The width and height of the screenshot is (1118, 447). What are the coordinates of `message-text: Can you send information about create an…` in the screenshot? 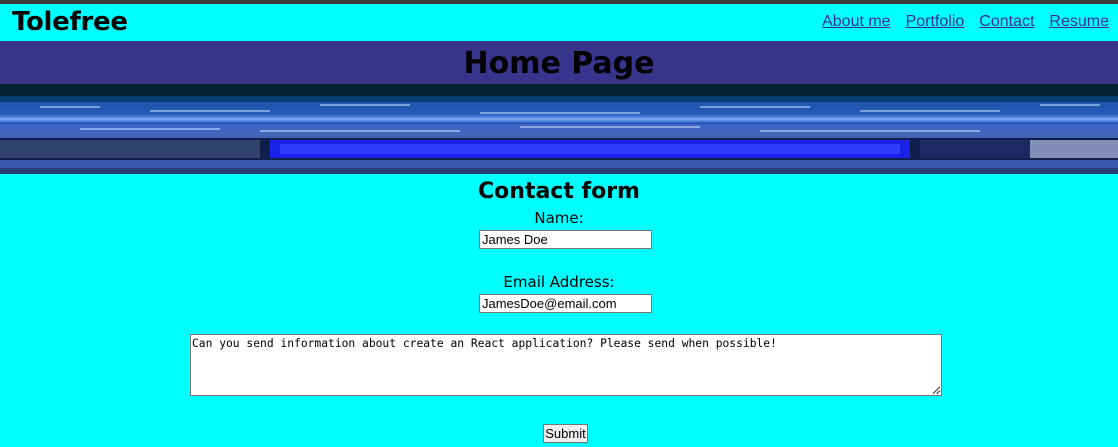 It's located at (484, 343).